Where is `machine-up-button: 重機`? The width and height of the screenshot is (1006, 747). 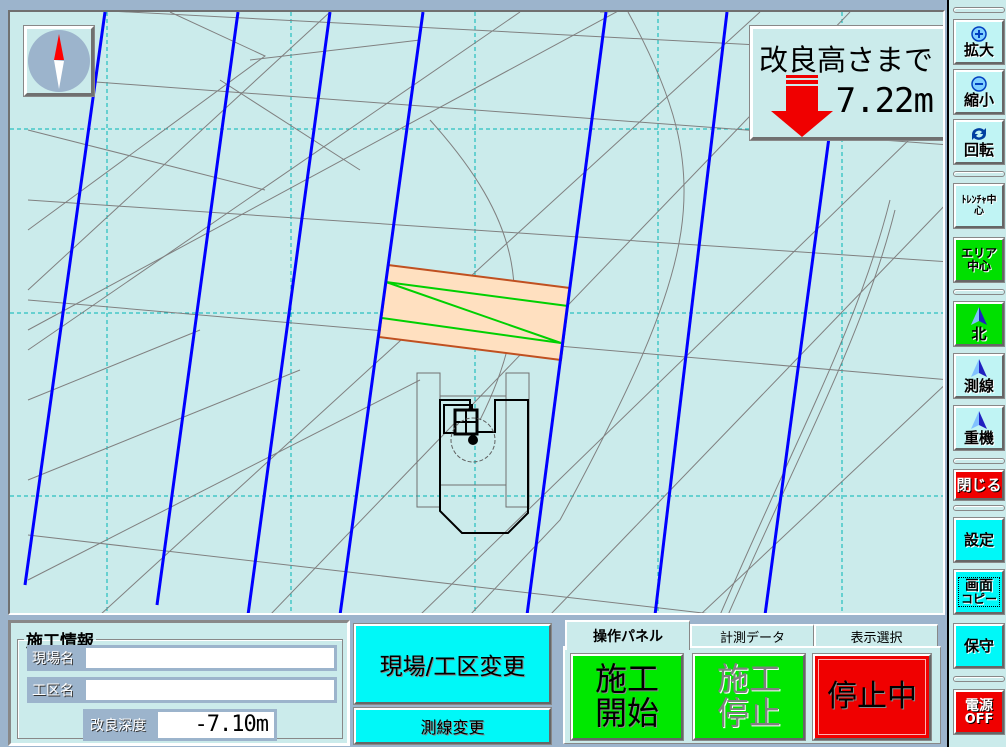 machine-up-button: 重機 is located at coordinates (979, 428).